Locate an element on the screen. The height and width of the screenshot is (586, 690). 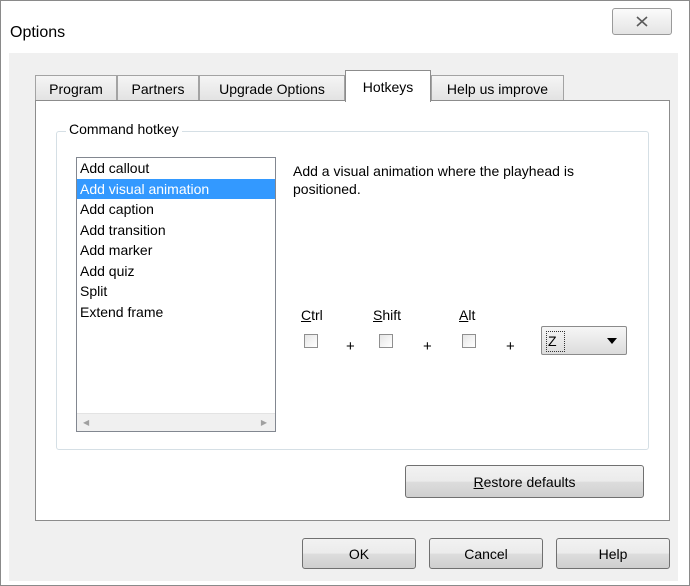
close-icon is located at coordinates (642, 21).